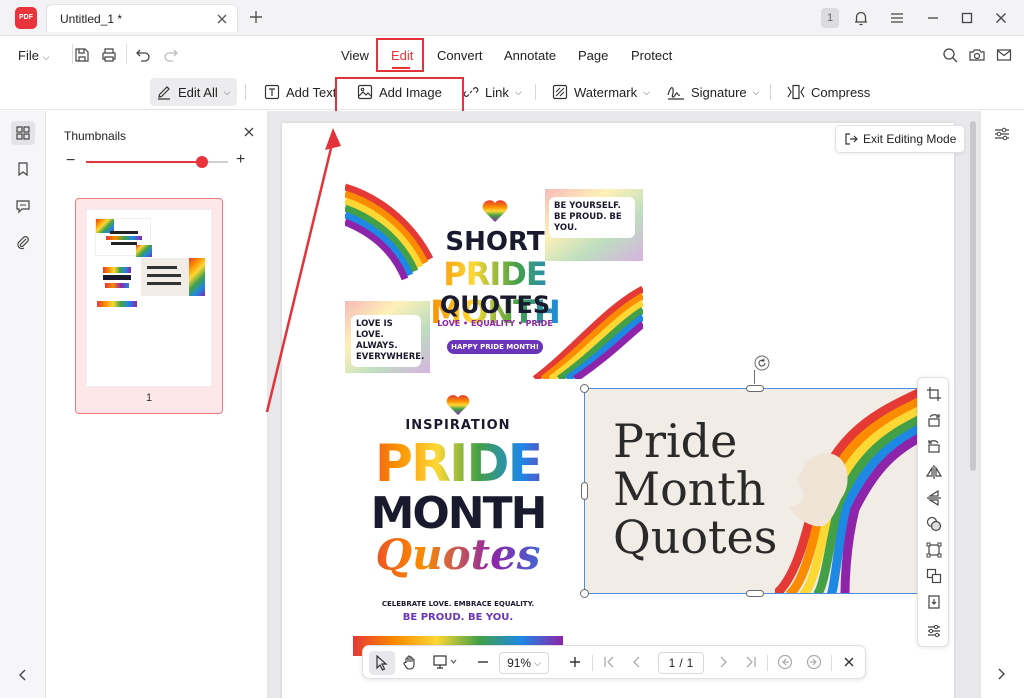 The width and height of the screenshot is (1024, 698). I want to click on menu-view: View, so click(355, 55).